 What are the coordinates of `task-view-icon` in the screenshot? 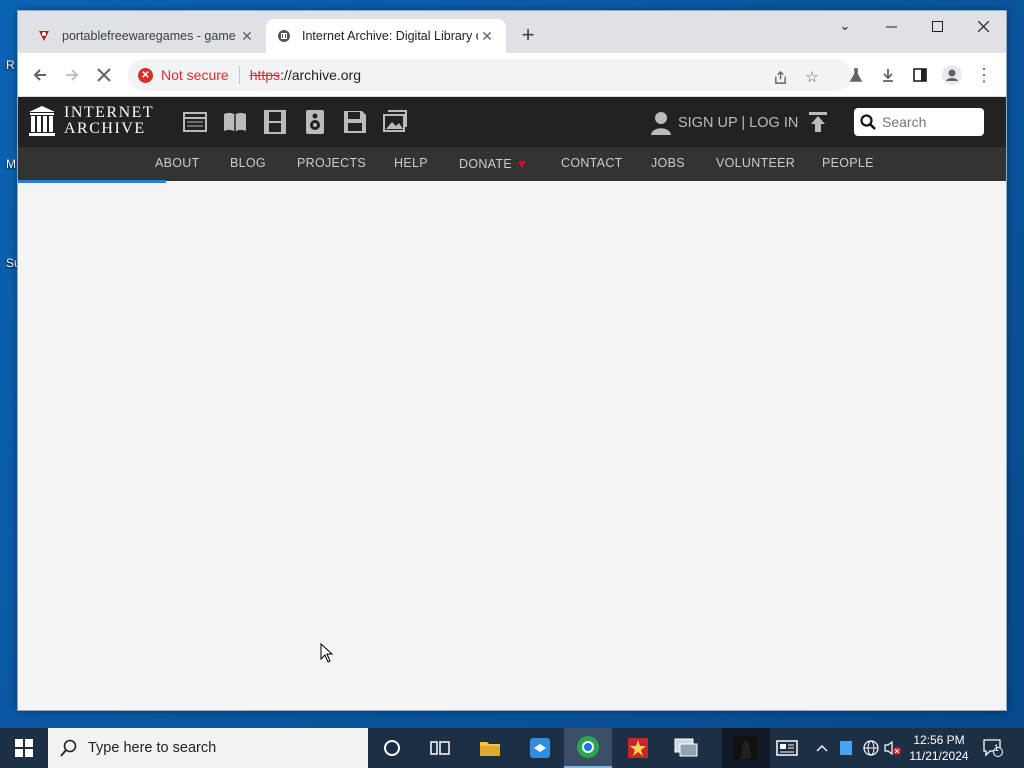 It's located at (440, 748).